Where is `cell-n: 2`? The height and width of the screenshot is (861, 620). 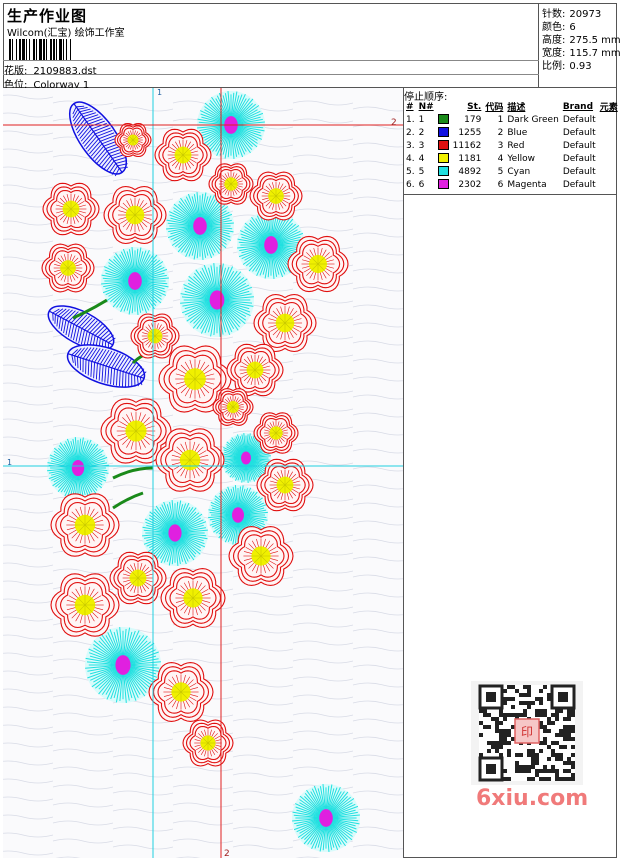
cell-n: 2 is located at coordinates (421, 132).